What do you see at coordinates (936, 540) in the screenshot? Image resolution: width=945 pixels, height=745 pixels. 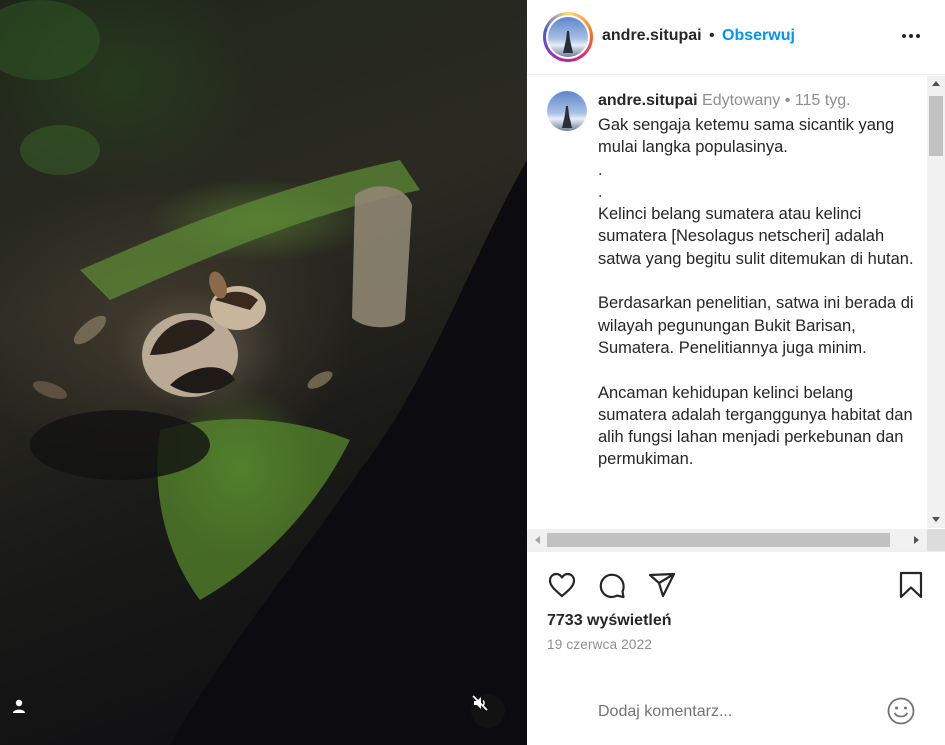 I see `scroll-corner` at bounding box center [936, 540].